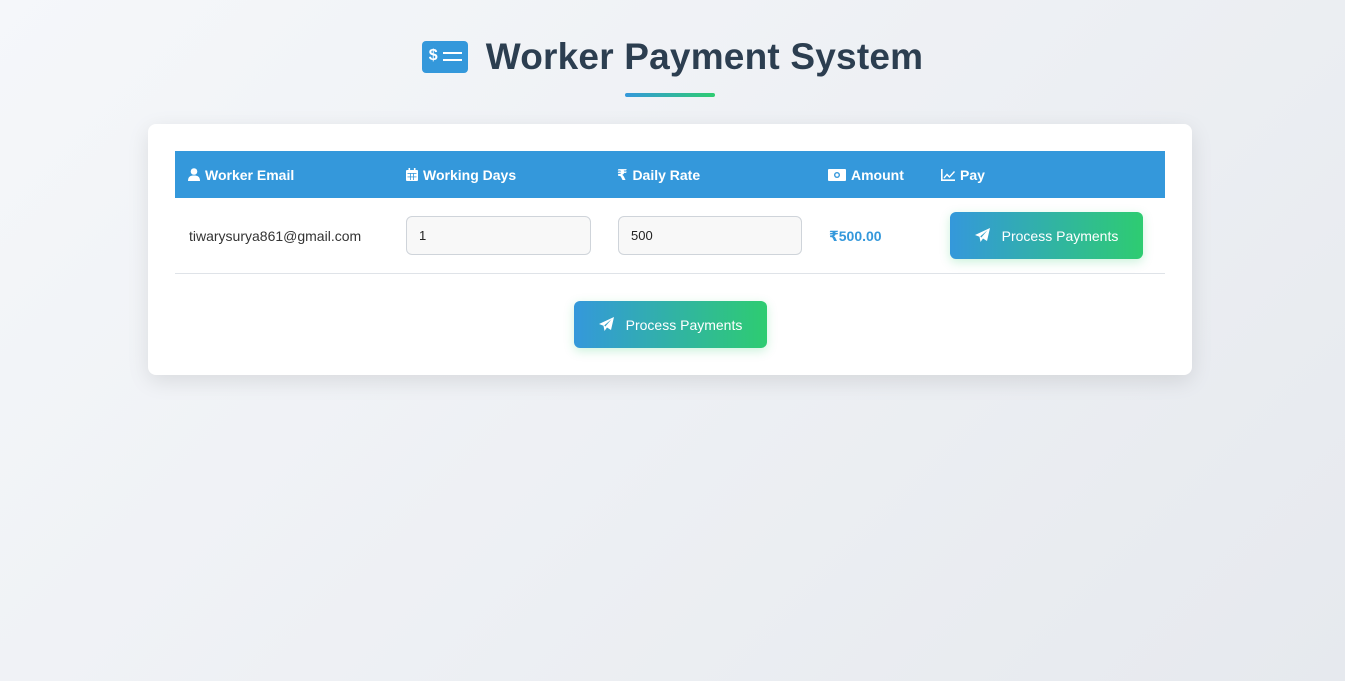 This screenshot has width=1345, height=681. Describe the element at coordinates (444, 57) in the screenshot. I see `money-check-dollar-icon: $` at that location.